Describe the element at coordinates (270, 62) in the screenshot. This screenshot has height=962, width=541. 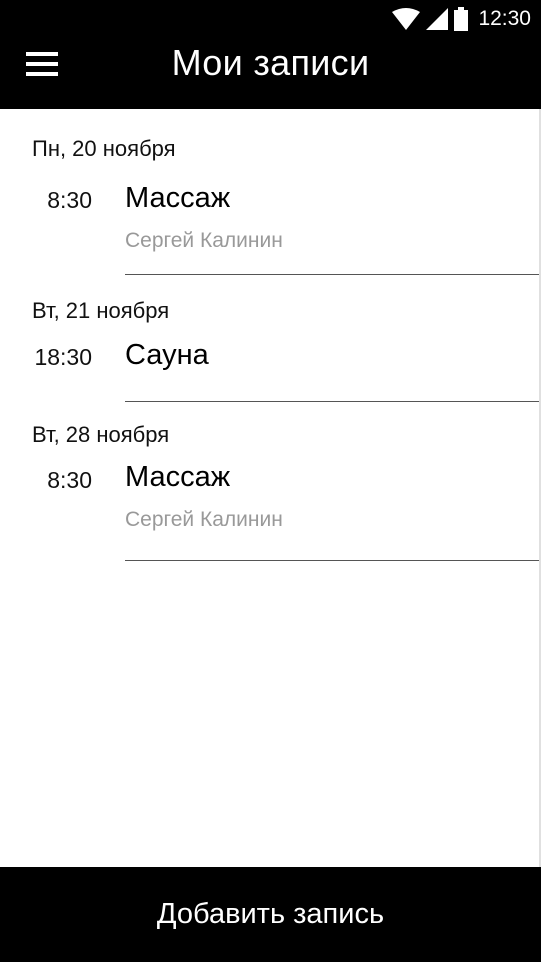
I see `page-title: Мои записи` at that location.